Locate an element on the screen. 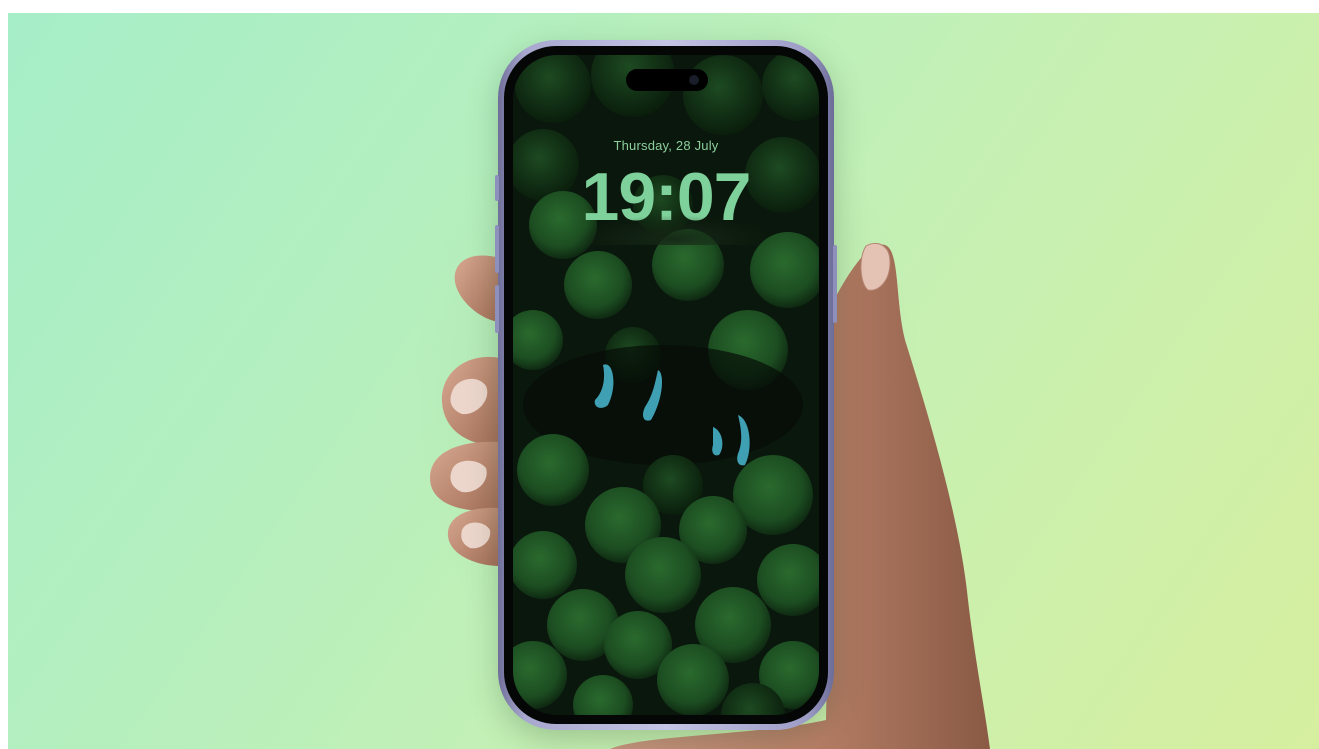  front-camera-icon is located at coordinates (694, 80).